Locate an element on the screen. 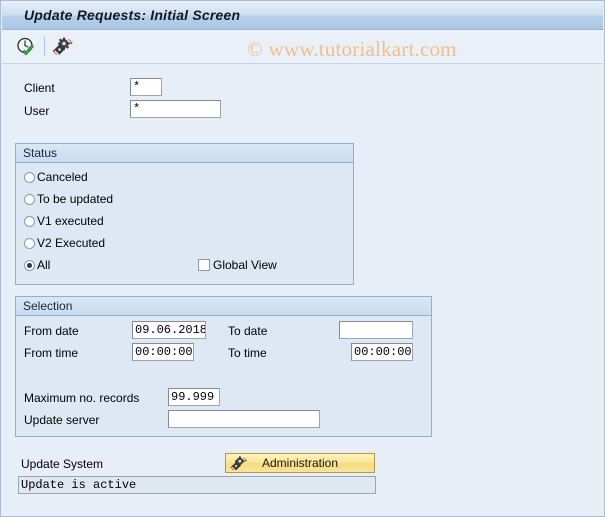 The height and width of the screenshot is (517, 605). status-group-header: Status is located at coordinates (184, 153).